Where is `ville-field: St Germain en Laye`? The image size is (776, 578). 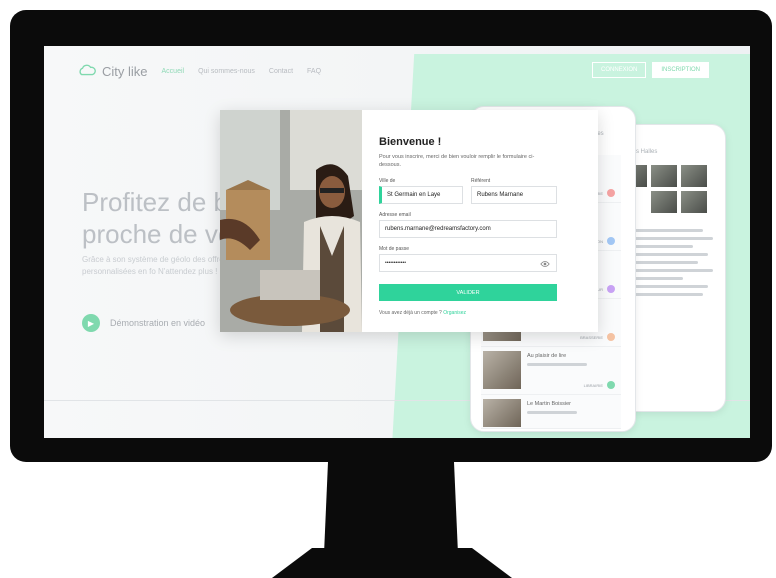
ville-field: St Germain en Laye is located at coordinates (421, 195).